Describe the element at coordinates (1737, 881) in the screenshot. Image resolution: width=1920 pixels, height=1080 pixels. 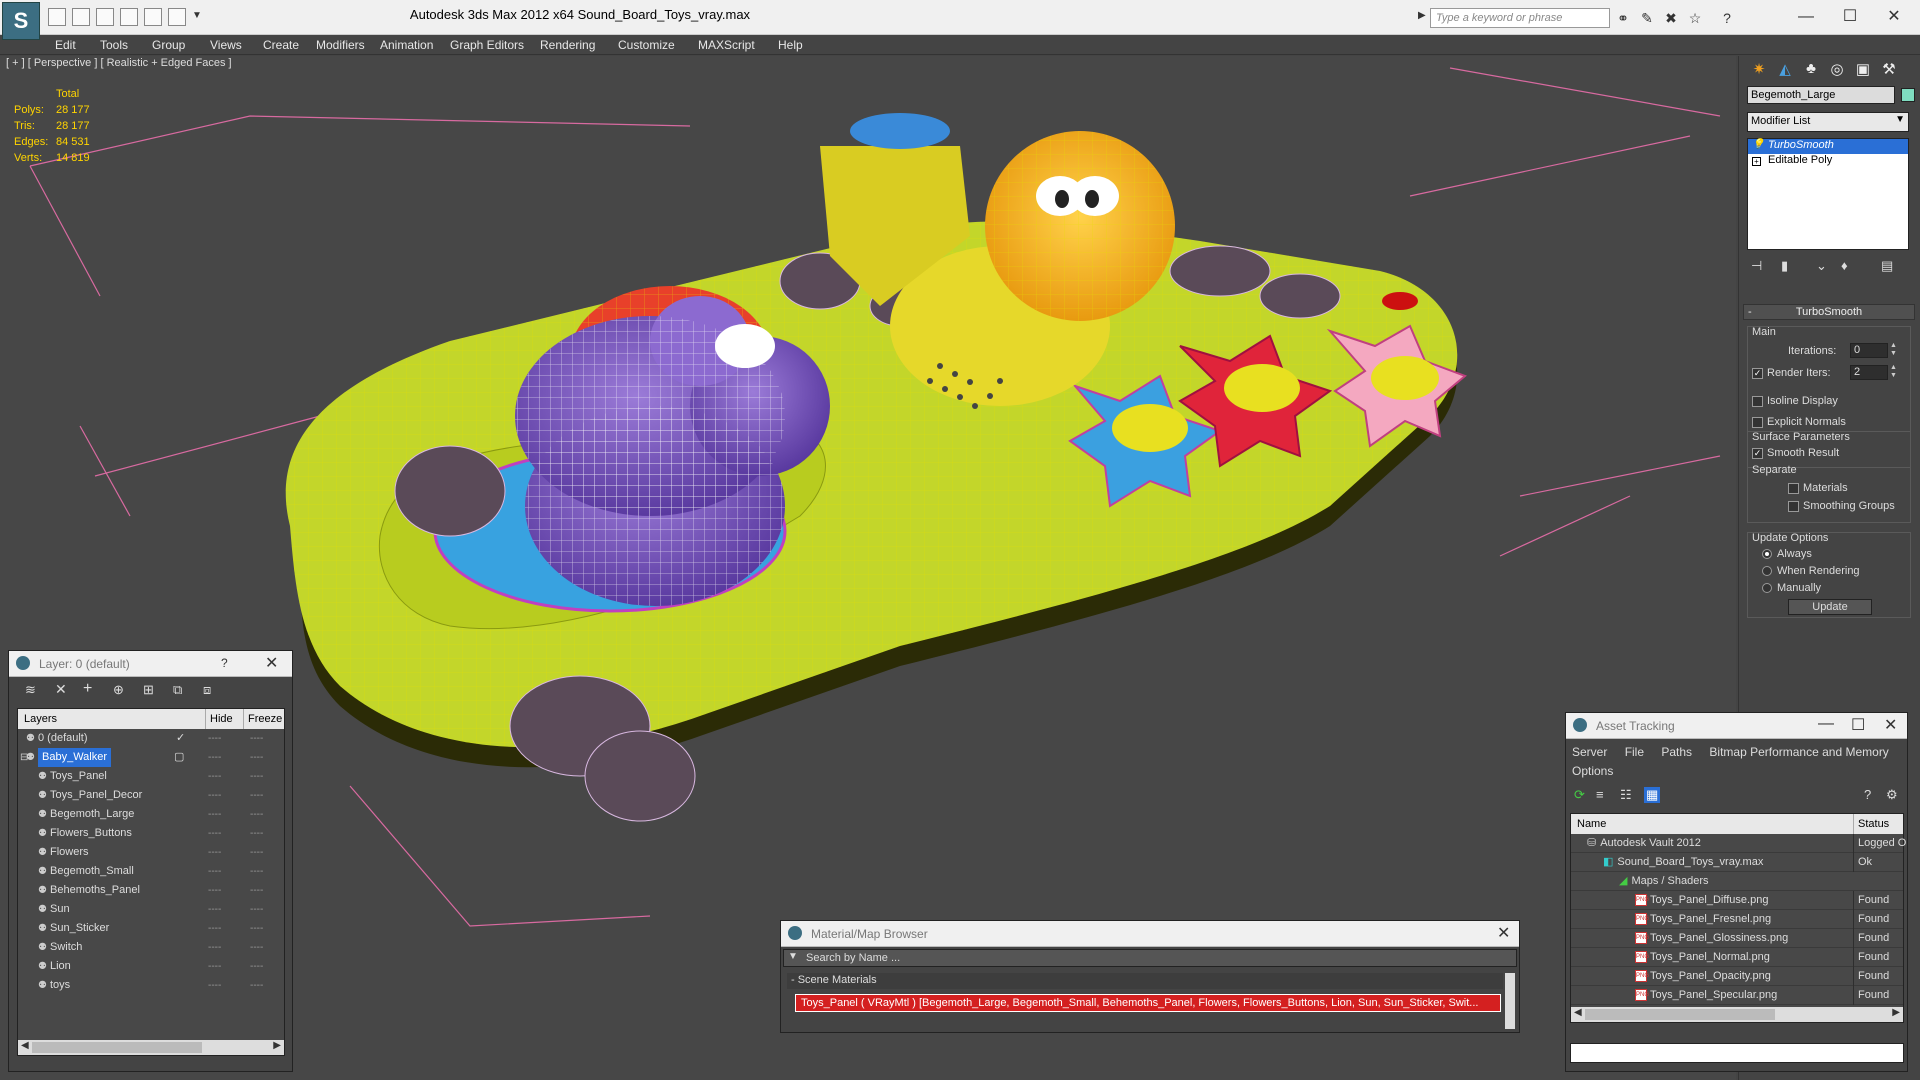
I see `asset-row: ◢ Maps / Shaders` at that location.